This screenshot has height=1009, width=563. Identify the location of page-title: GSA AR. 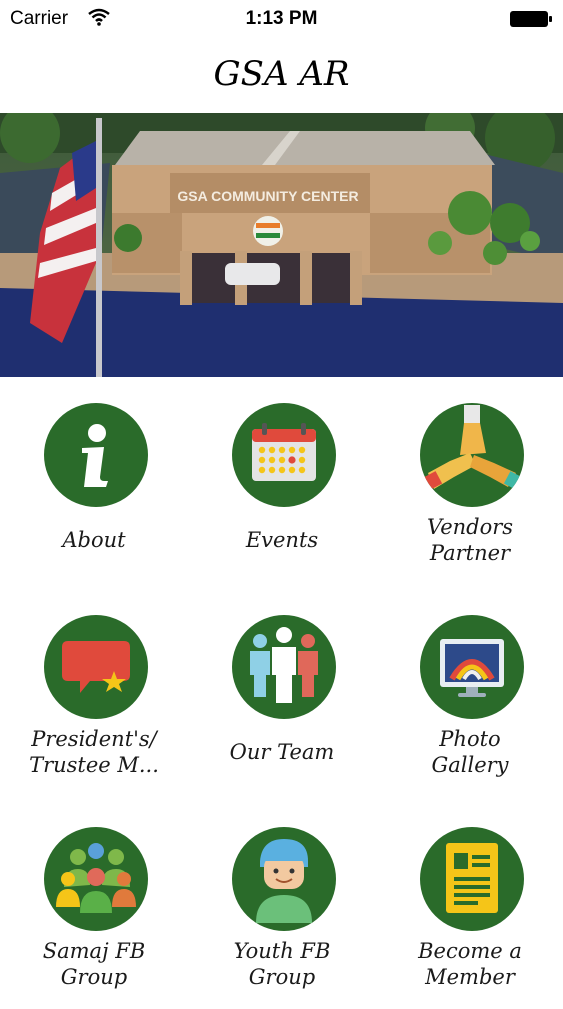
(281, 74).